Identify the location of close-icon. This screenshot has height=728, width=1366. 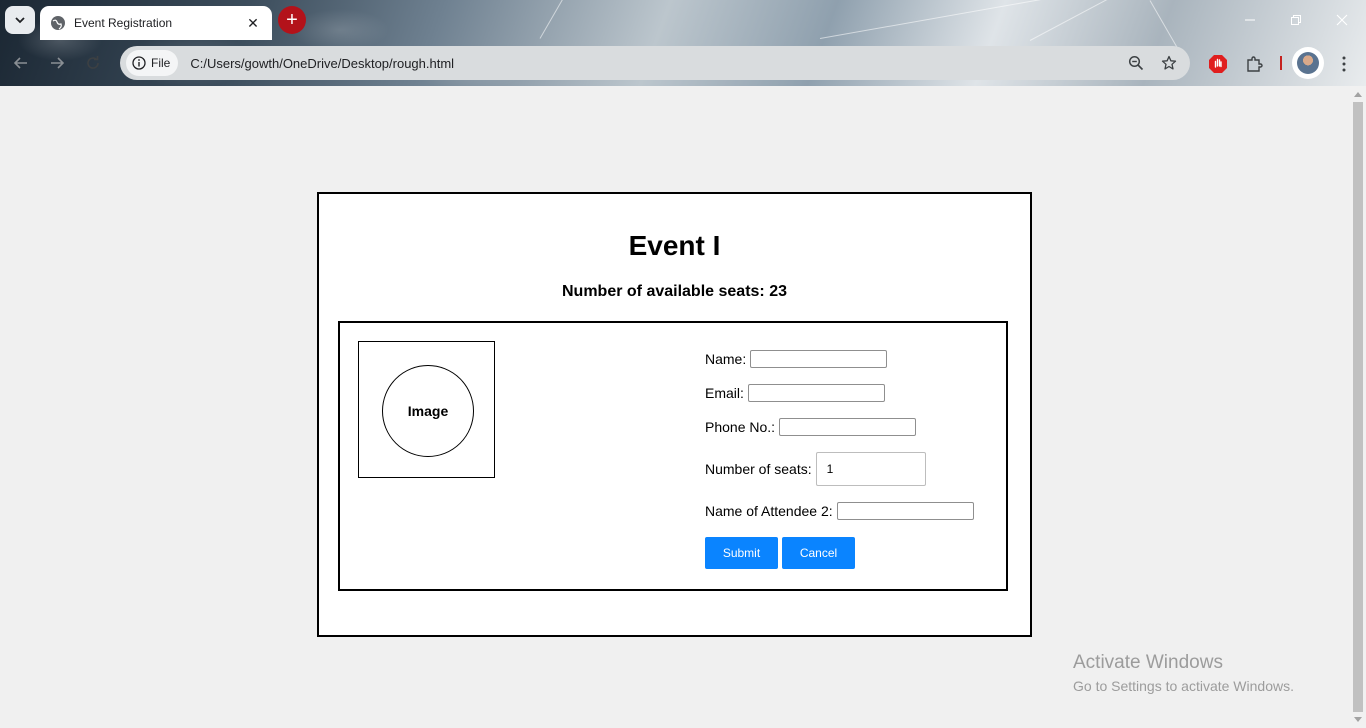
(1342, 20).